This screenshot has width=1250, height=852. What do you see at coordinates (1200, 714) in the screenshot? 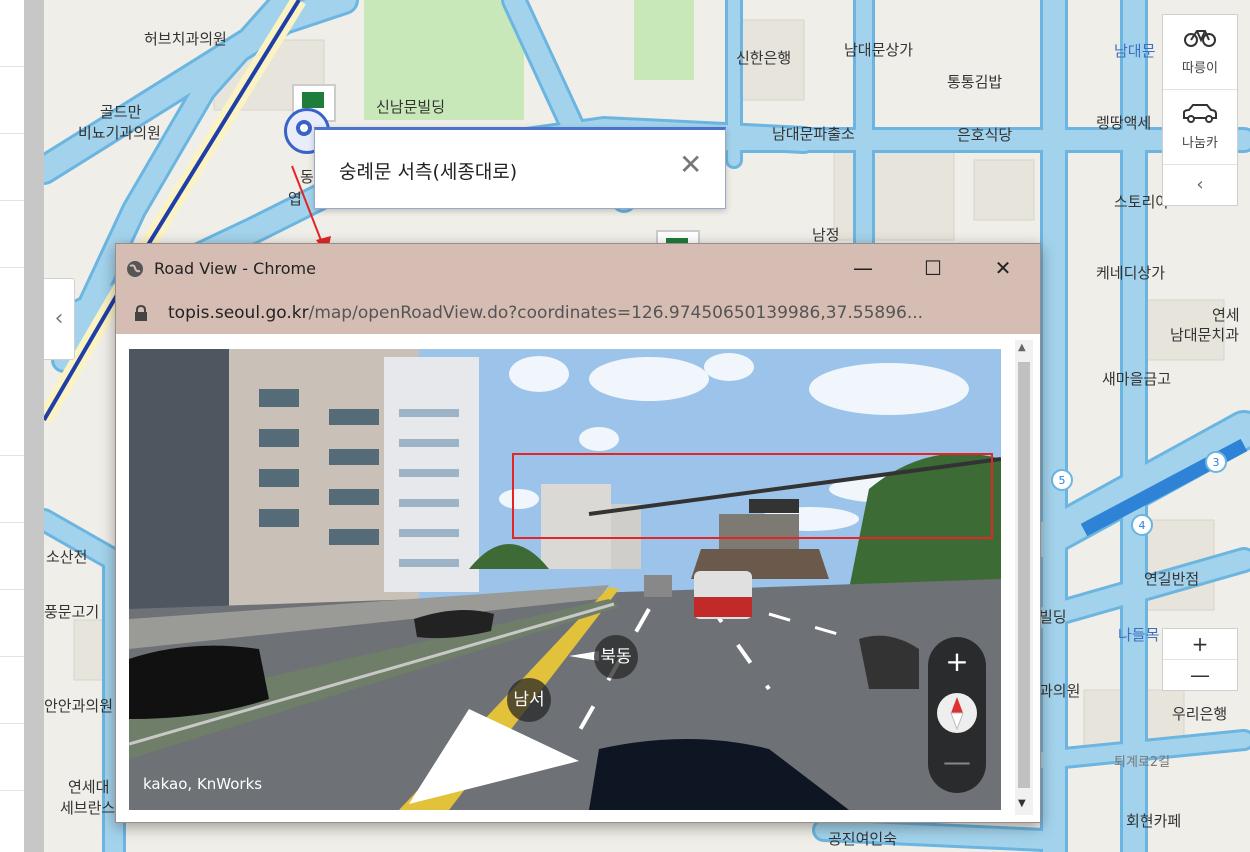
I see `map-label: 우리은행` at bounding box center [1200, 714].